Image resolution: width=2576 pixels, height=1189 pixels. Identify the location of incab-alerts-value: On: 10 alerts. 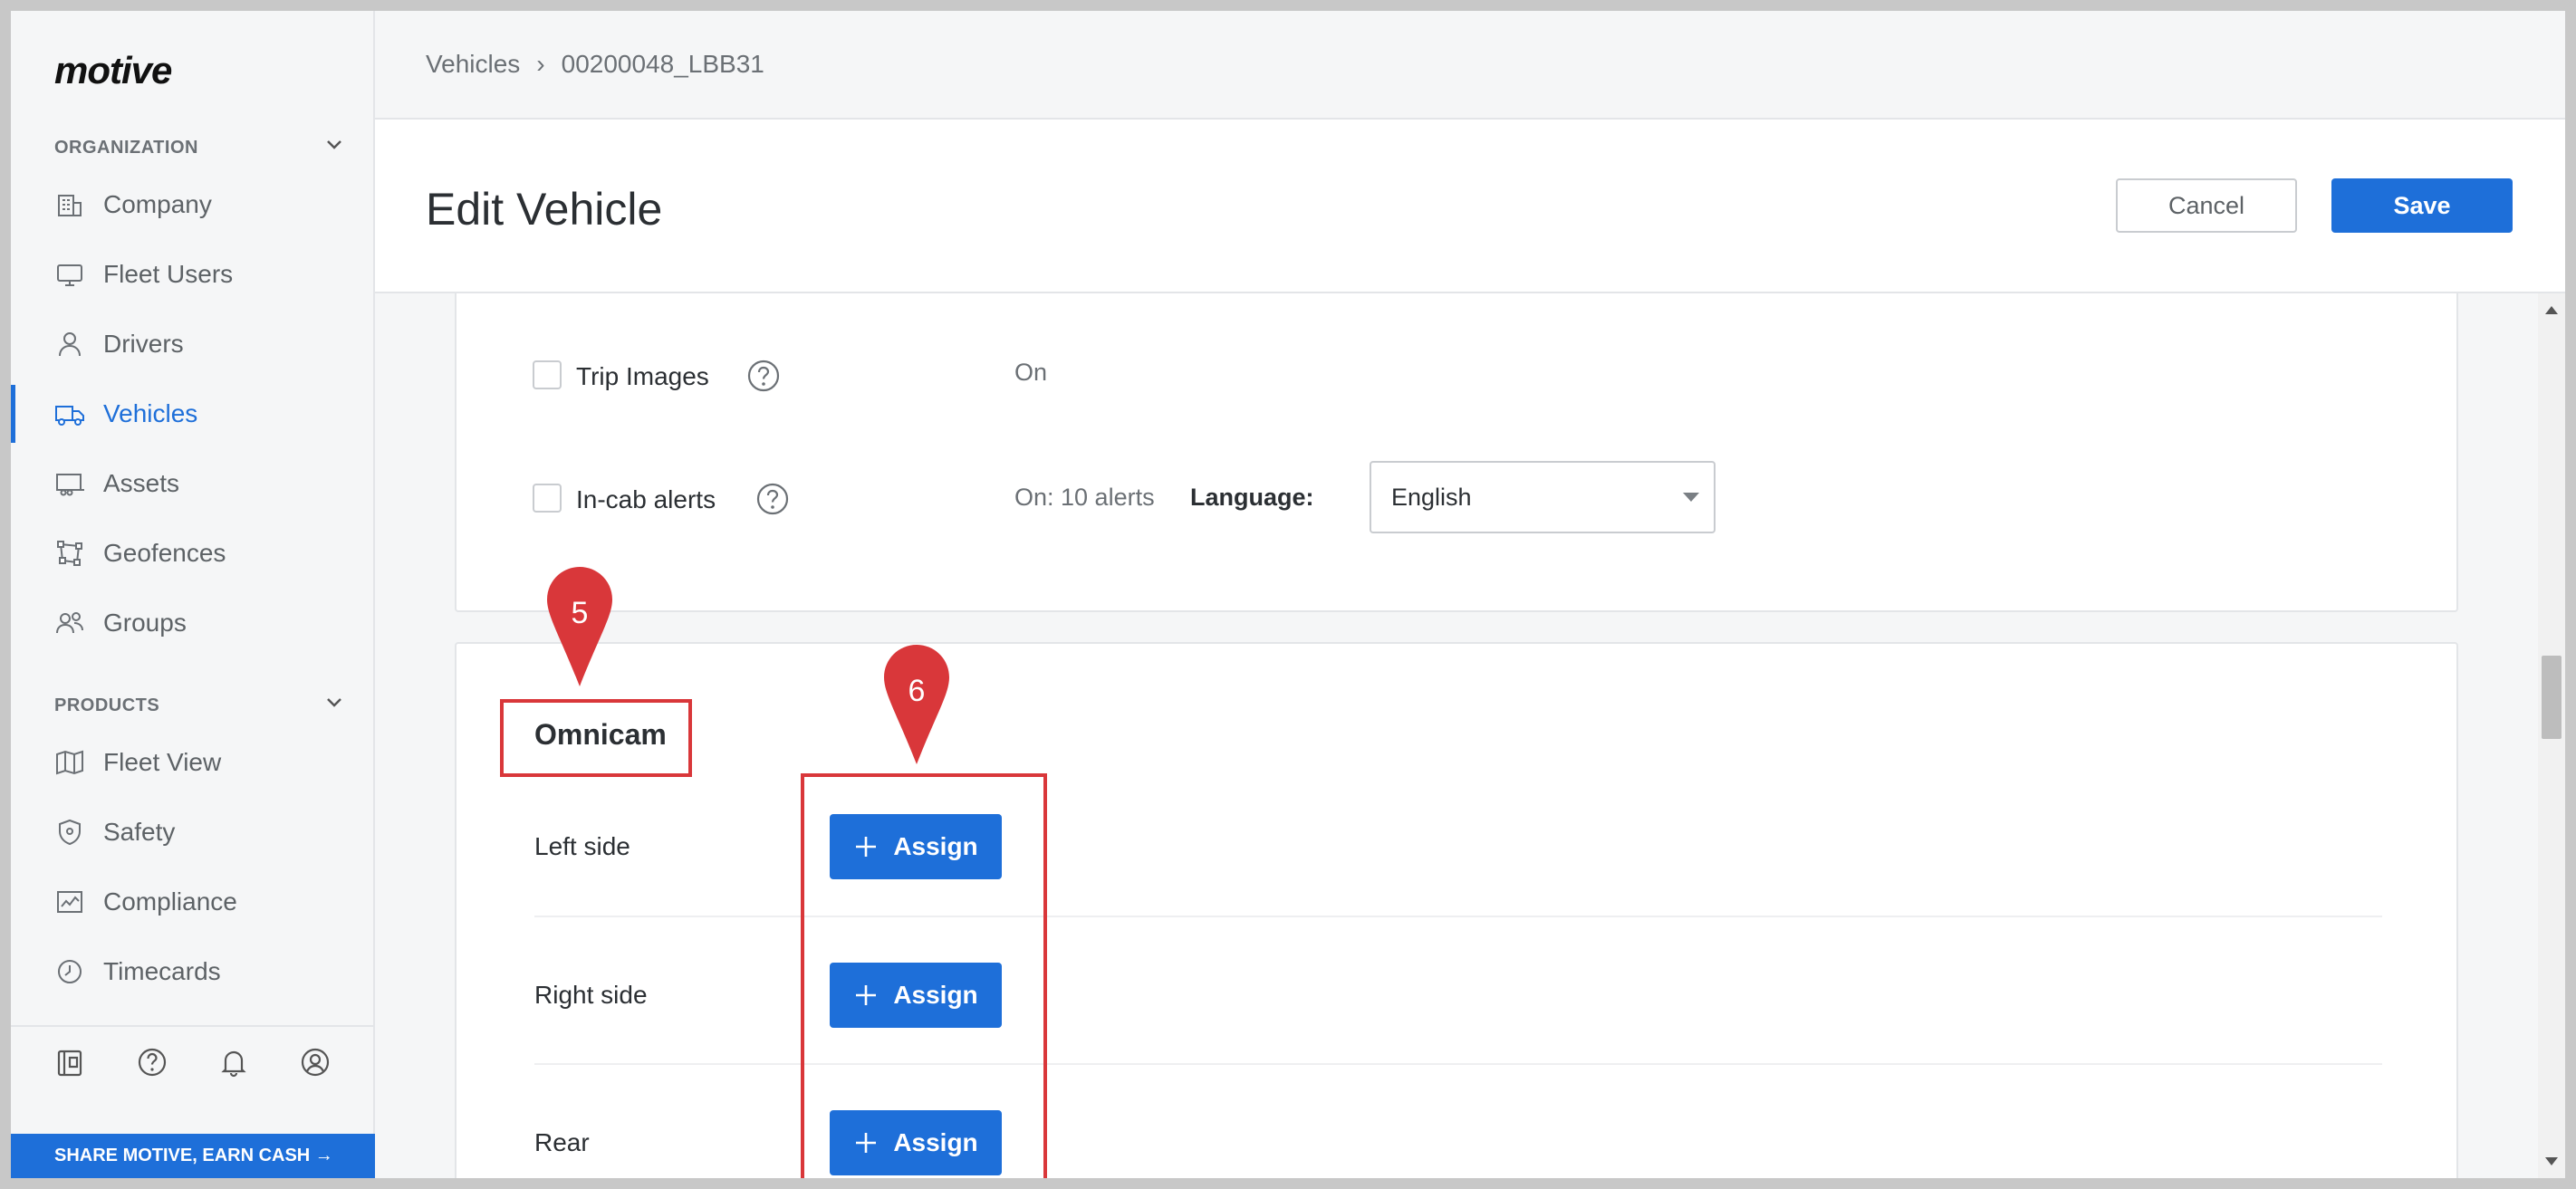
(1084, 497).